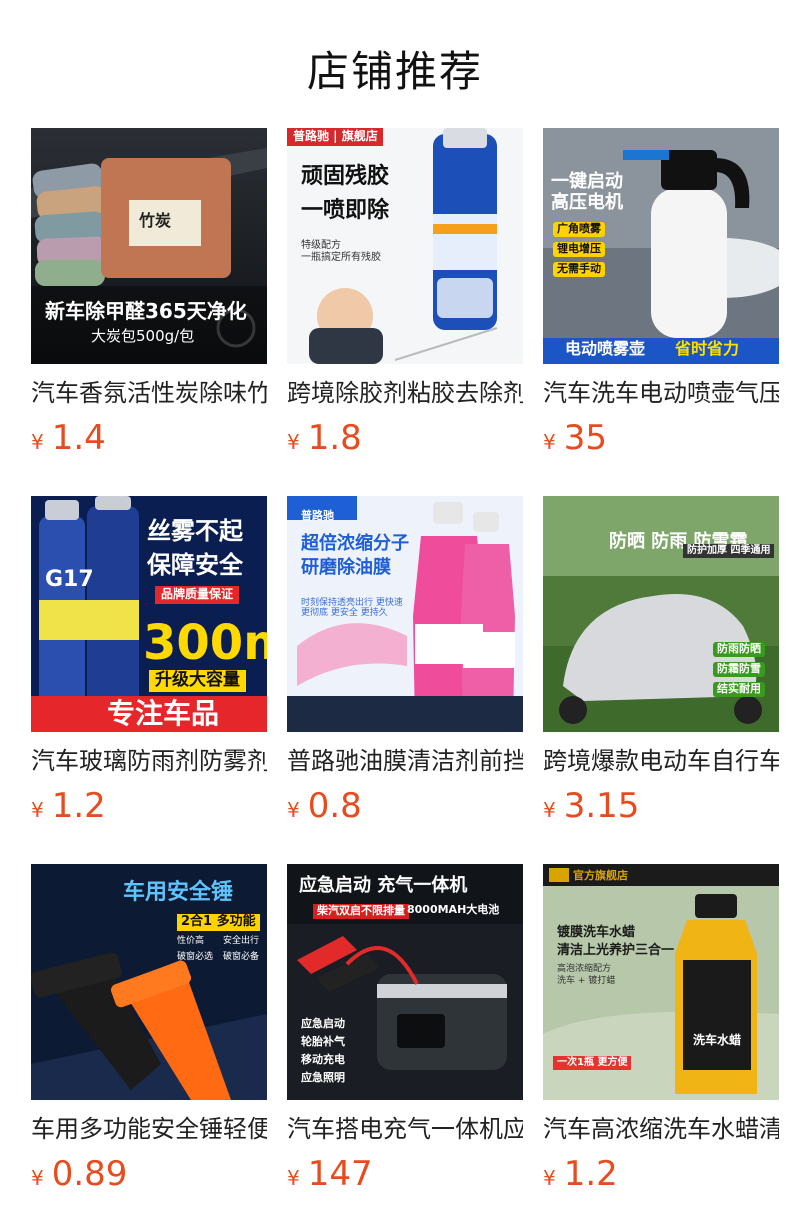  Describe the element at coordinates (89, 1174) in the screenshot. I see `price-value: 0.89` at that location.